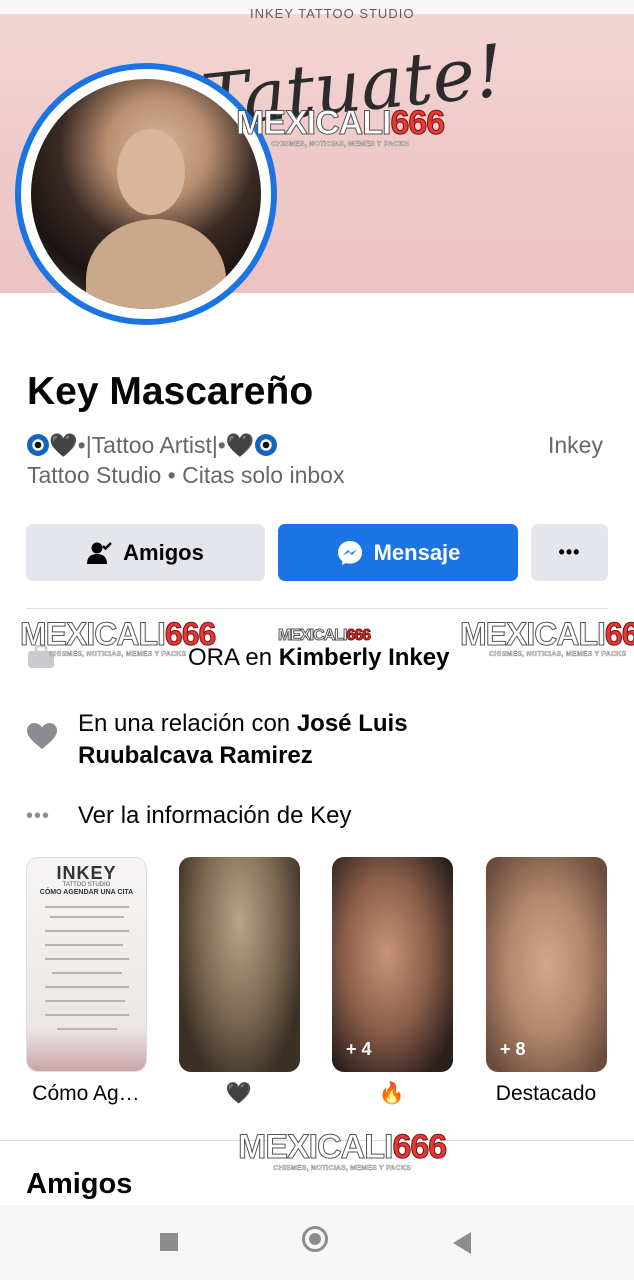 The image size is (634, 1280). I want to click on highlight-label: 🖤, so click(239, 1093).